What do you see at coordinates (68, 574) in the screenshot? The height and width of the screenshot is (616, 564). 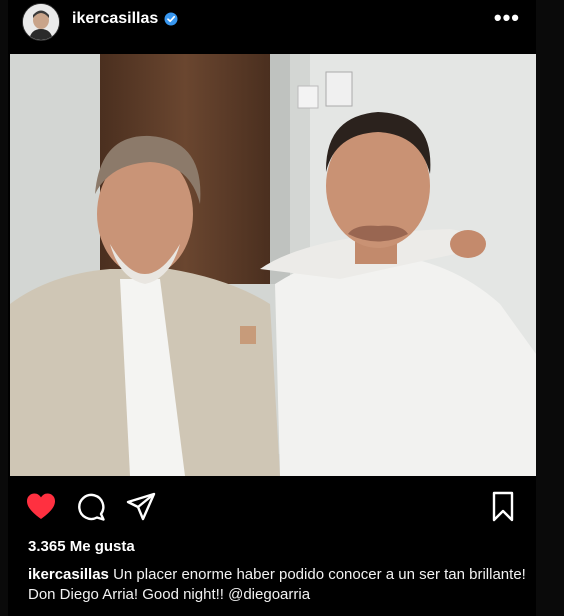 I see `caption-username: ikercasillas` at bounding box center [68, 574].